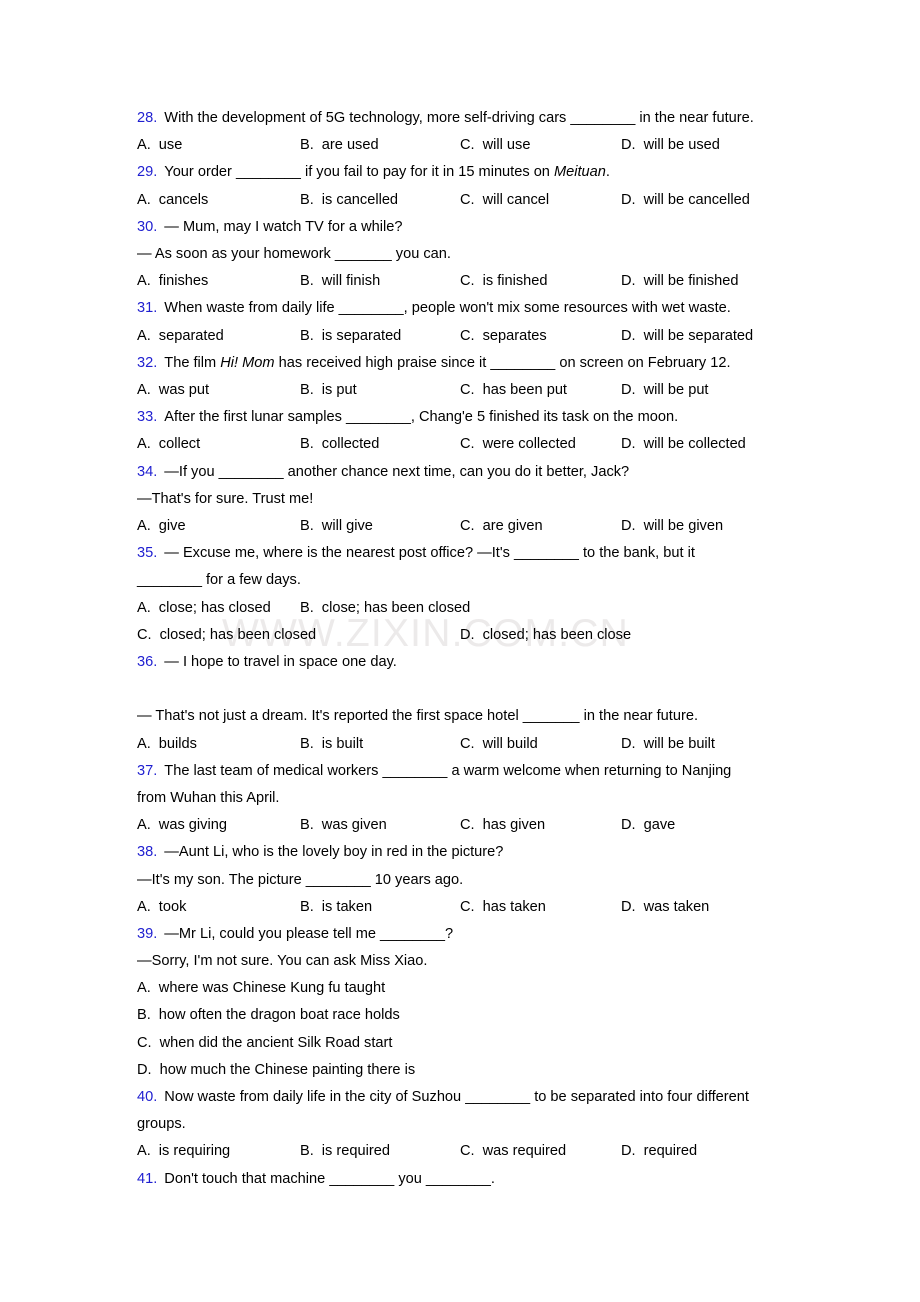 The image size is (920, 1302). I want to click on option-d: D. will be used, so click(670, 145).